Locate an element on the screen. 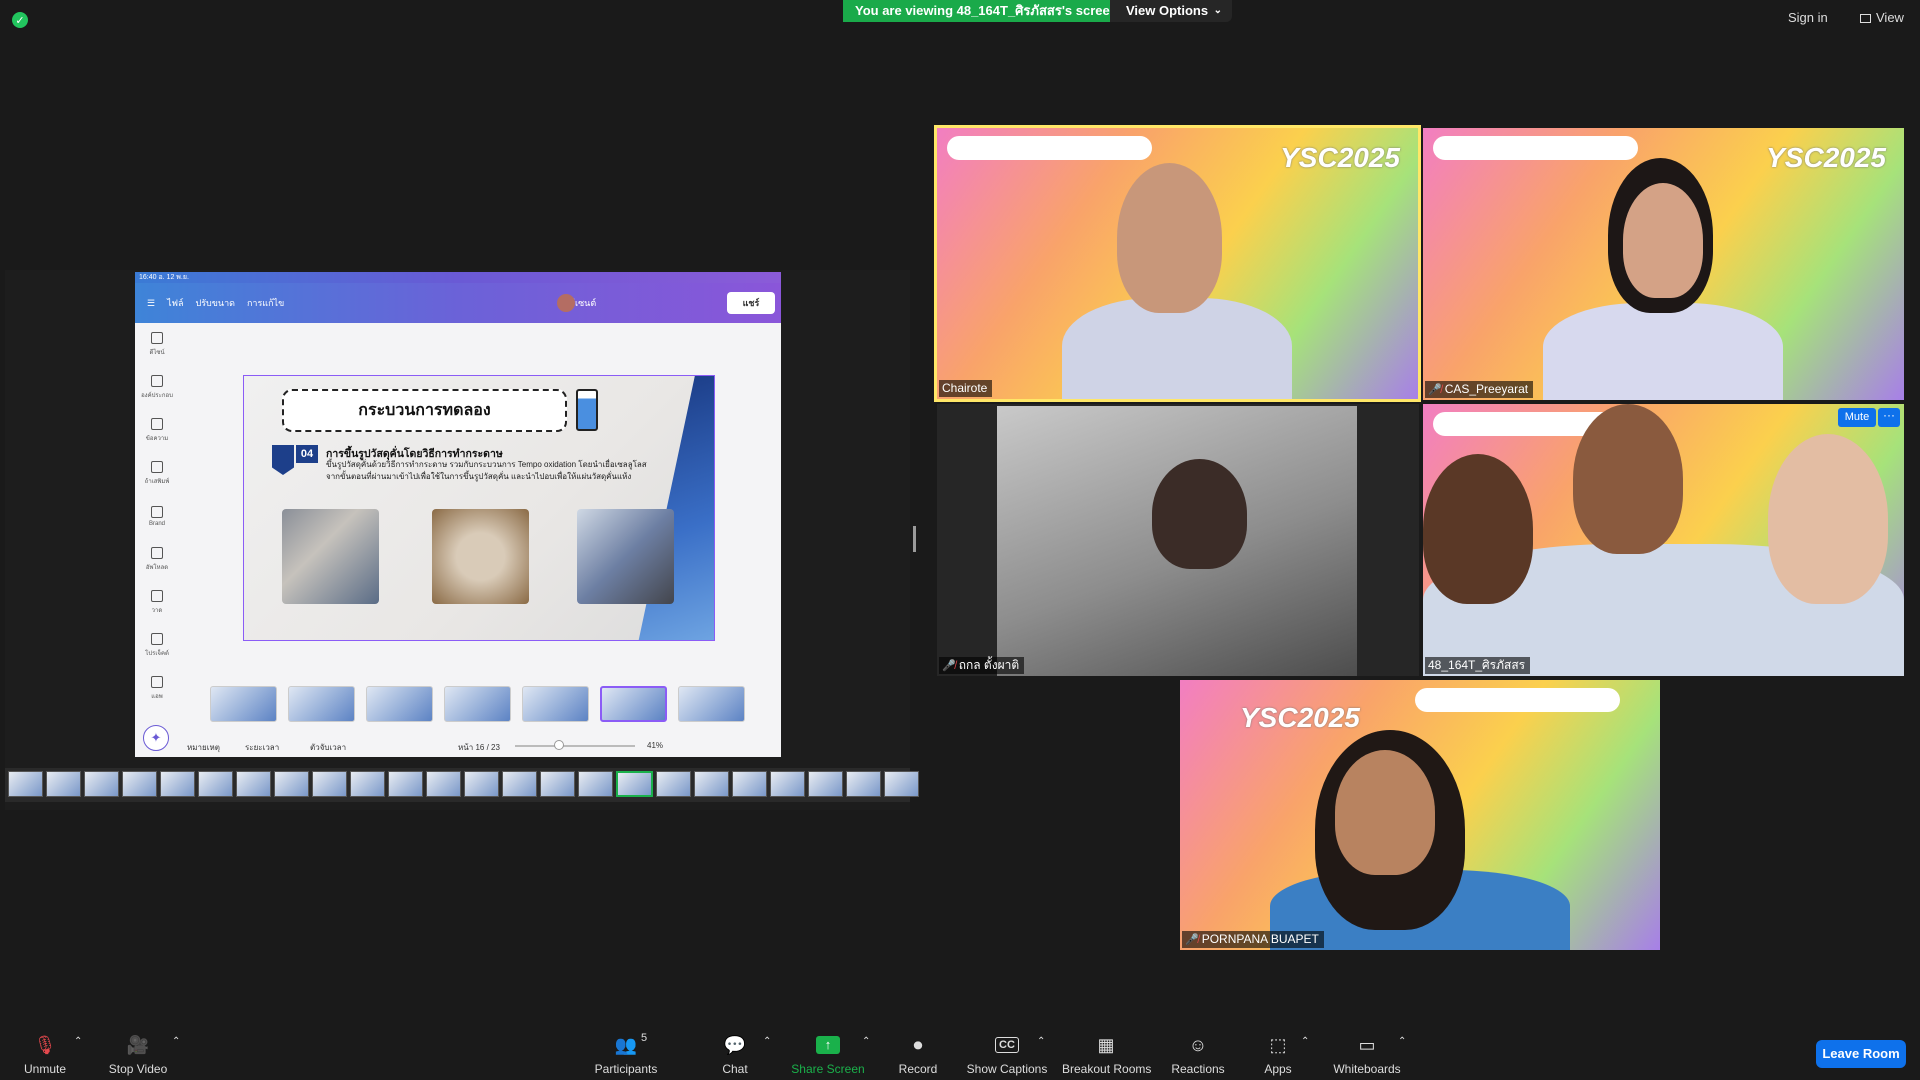  notes-button: หมายเหตุ is located at coordinates (203, 747).